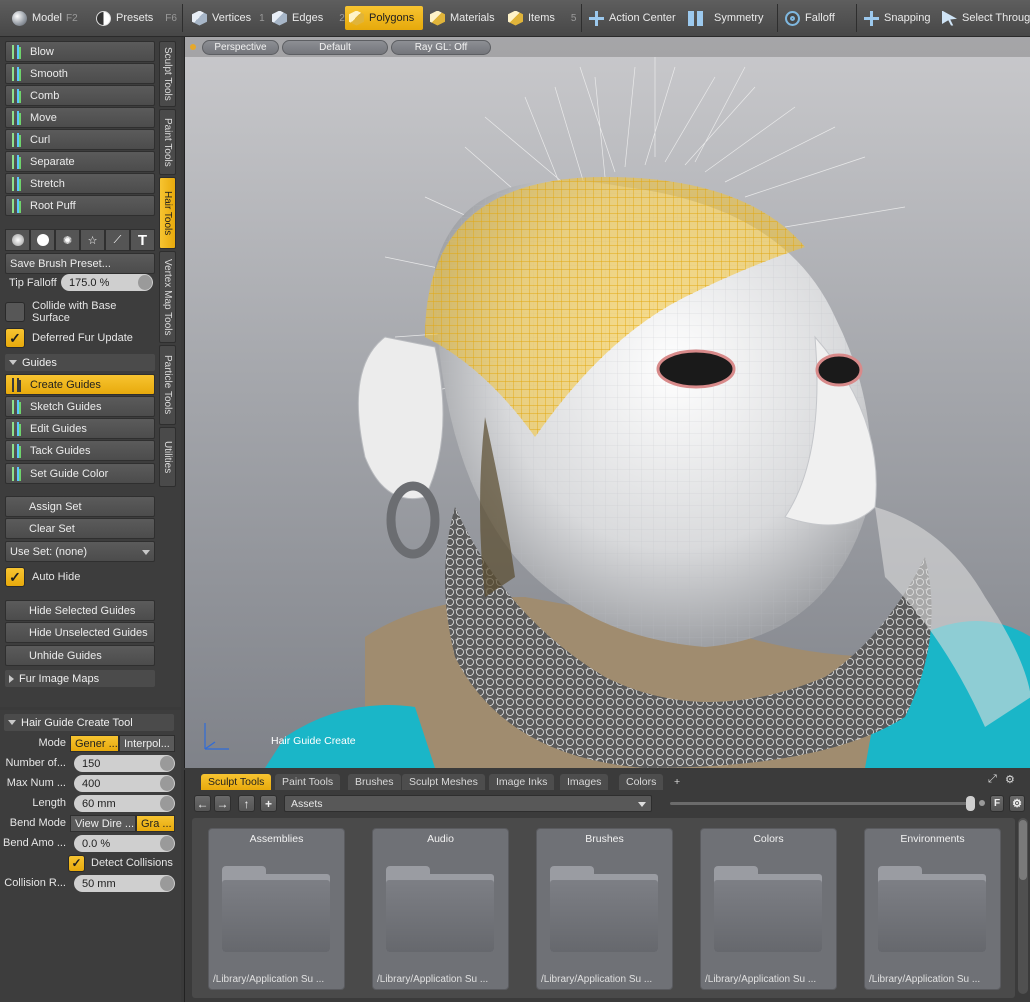 The width and height of the screenshot is (1030, 1002). I want to click on splat-brush-button: ✺, so click(67, 240).